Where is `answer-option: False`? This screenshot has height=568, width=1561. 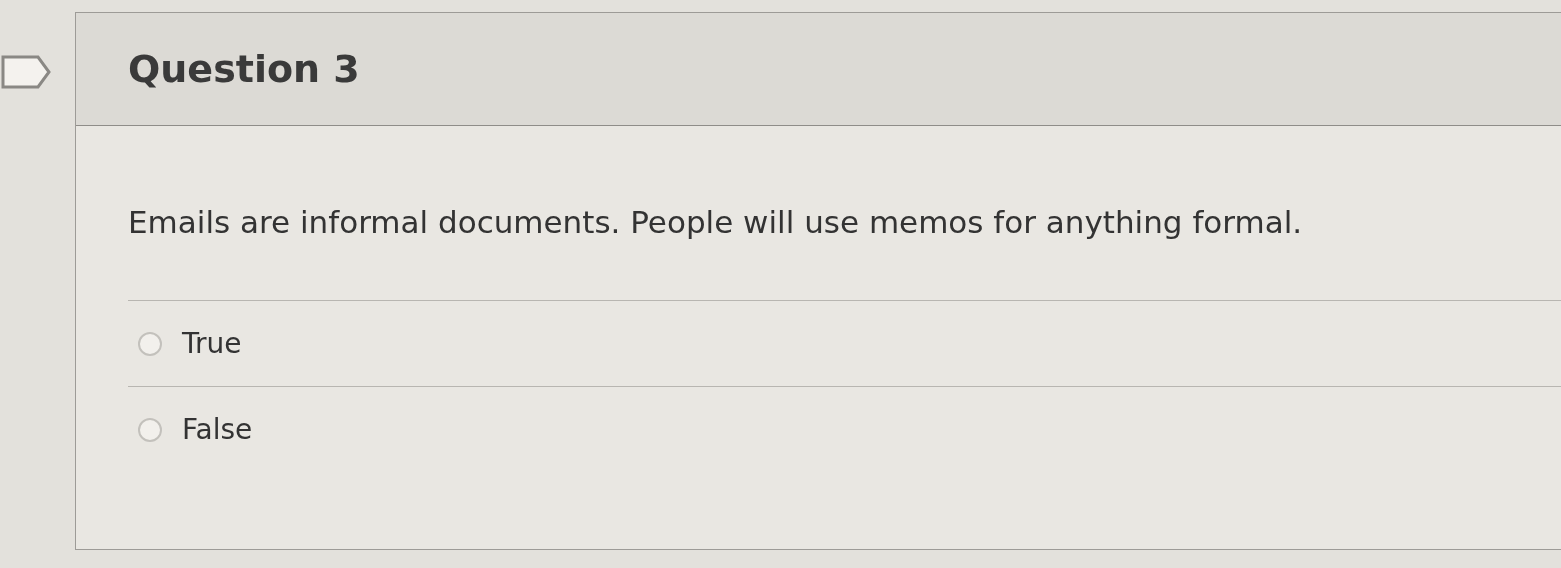 answer-option: False is located at coordinates (844, 429).